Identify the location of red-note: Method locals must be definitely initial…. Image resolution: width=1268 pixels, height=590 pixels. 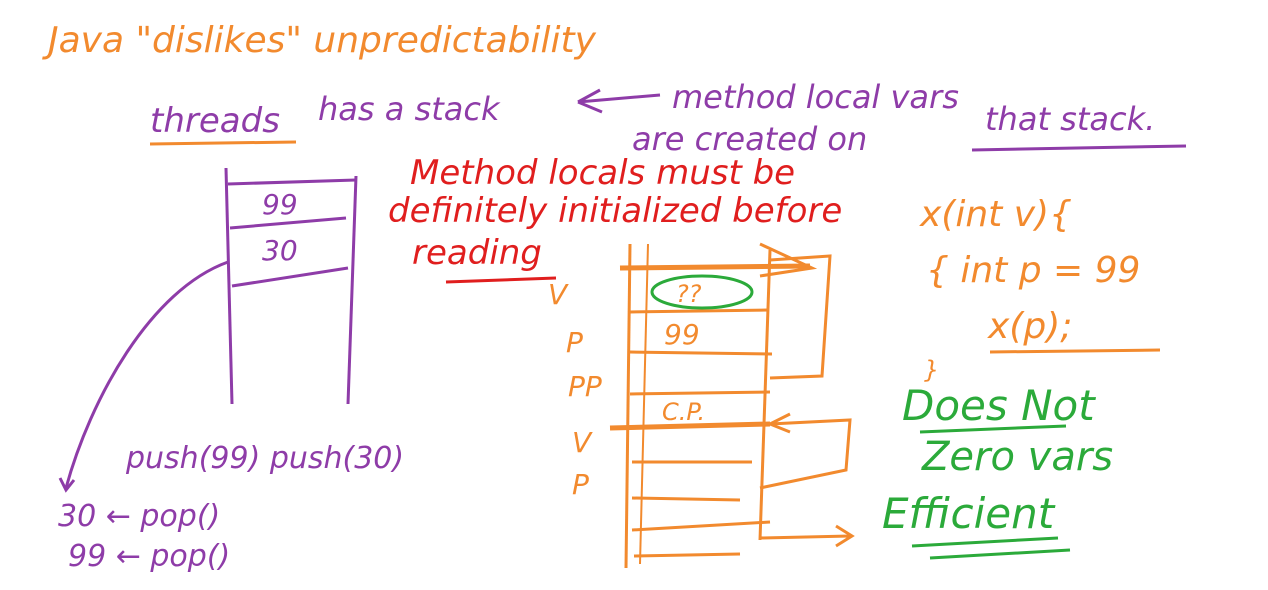
(615, 218).